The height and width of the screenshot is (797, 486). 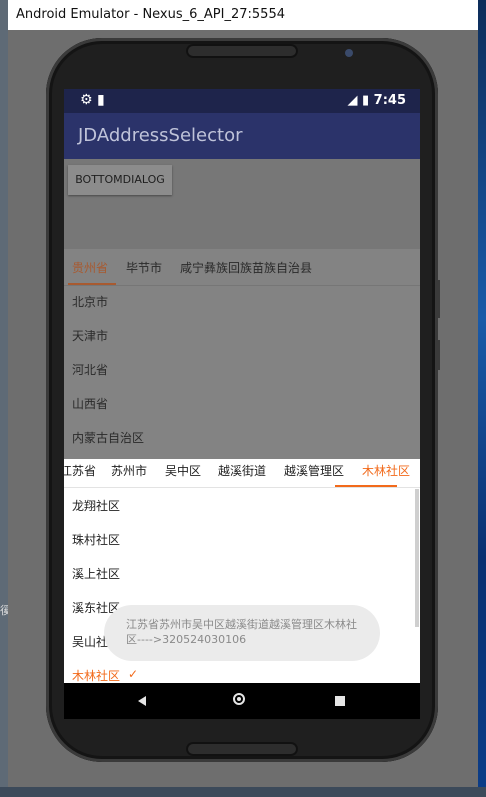 I want to click on tab-province: 贵州省, so click(x=90, y=267).